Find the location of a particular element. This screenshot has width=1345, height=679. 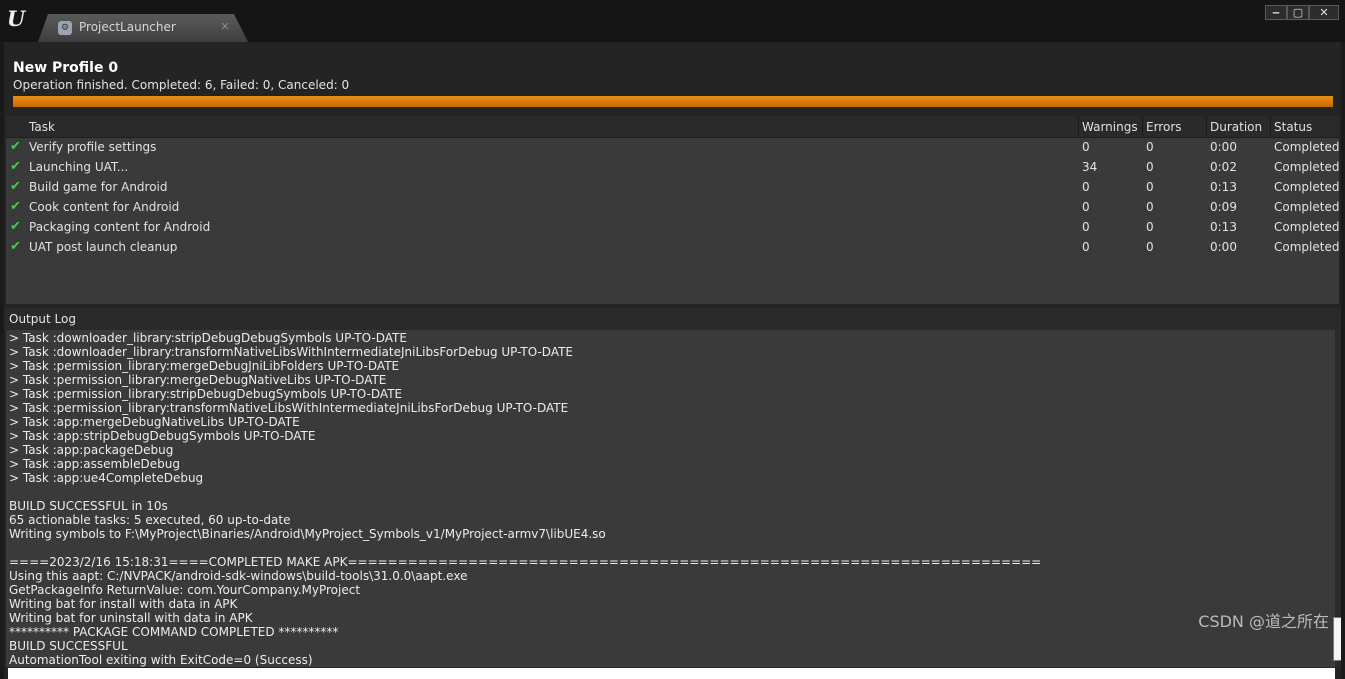

profile-title: New Profile 0 is located at coordinates (66, 68).